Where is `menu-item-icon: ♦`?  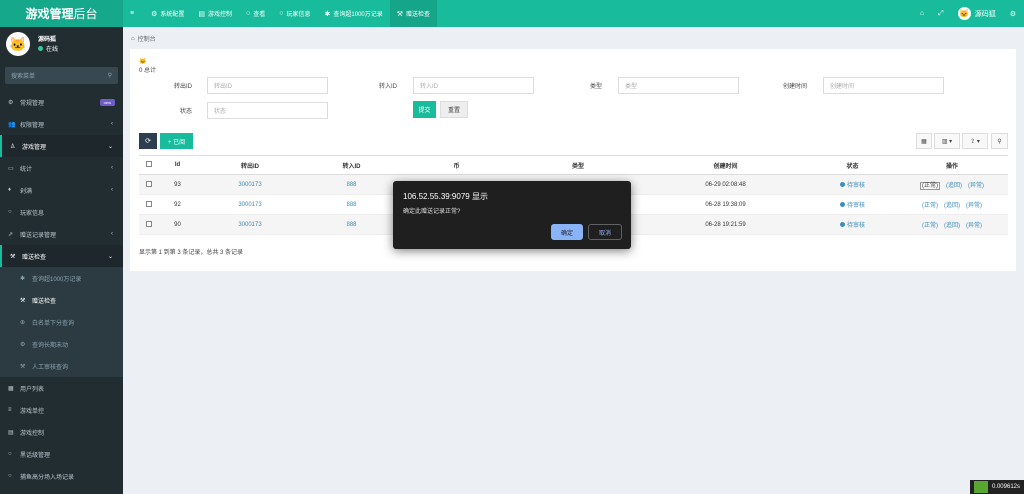
menu-item-icon: ♦ is located at coordinates (10, 190).